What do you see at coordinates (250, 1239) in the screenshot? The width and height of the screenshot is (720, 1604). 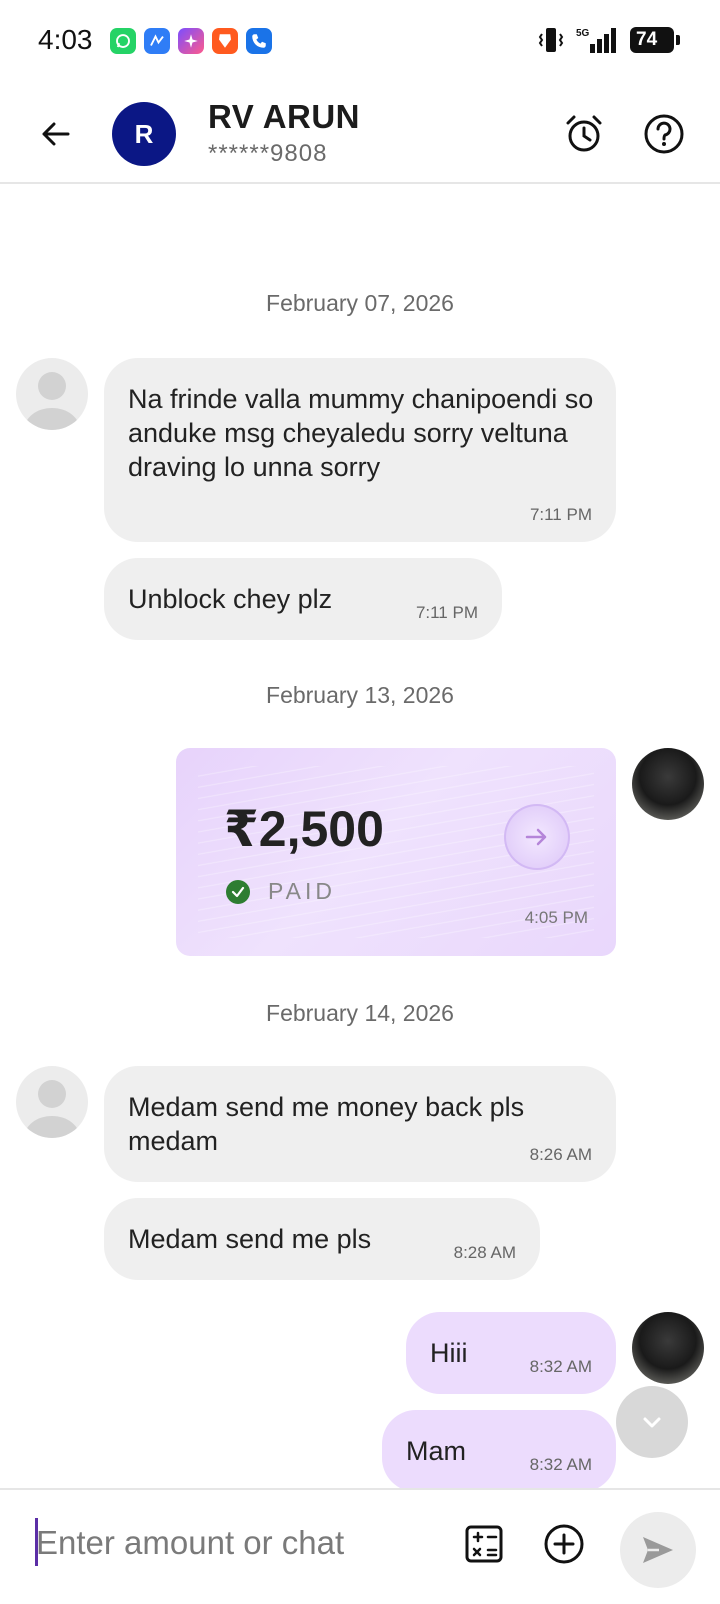 I see `message-text: Medam send me pls` at bounding box center [250, 1239].